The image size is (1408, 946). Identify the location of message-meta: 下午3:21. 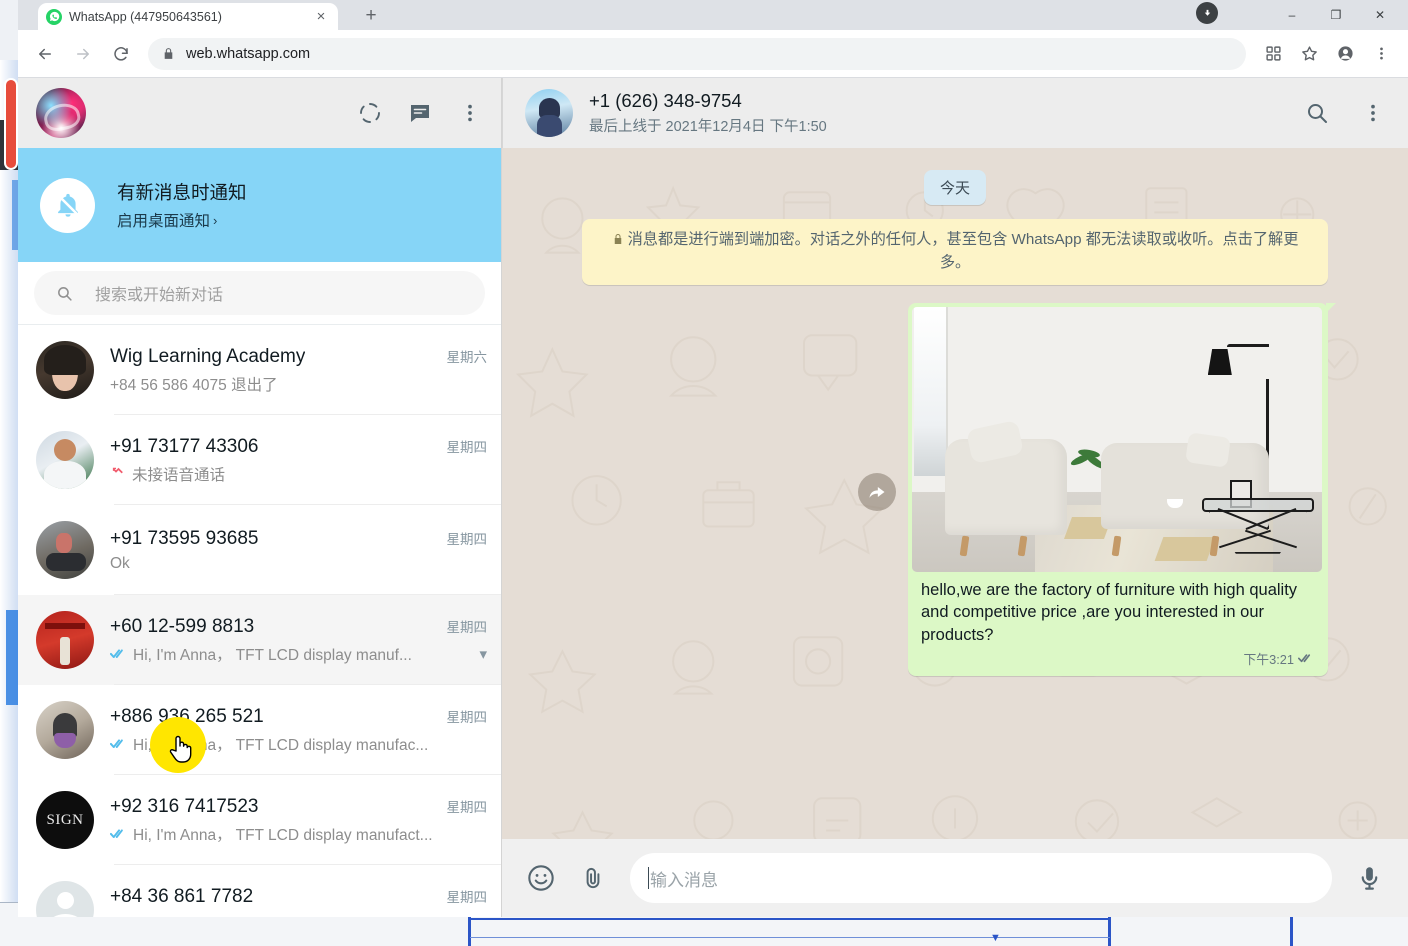
(1118, 660).